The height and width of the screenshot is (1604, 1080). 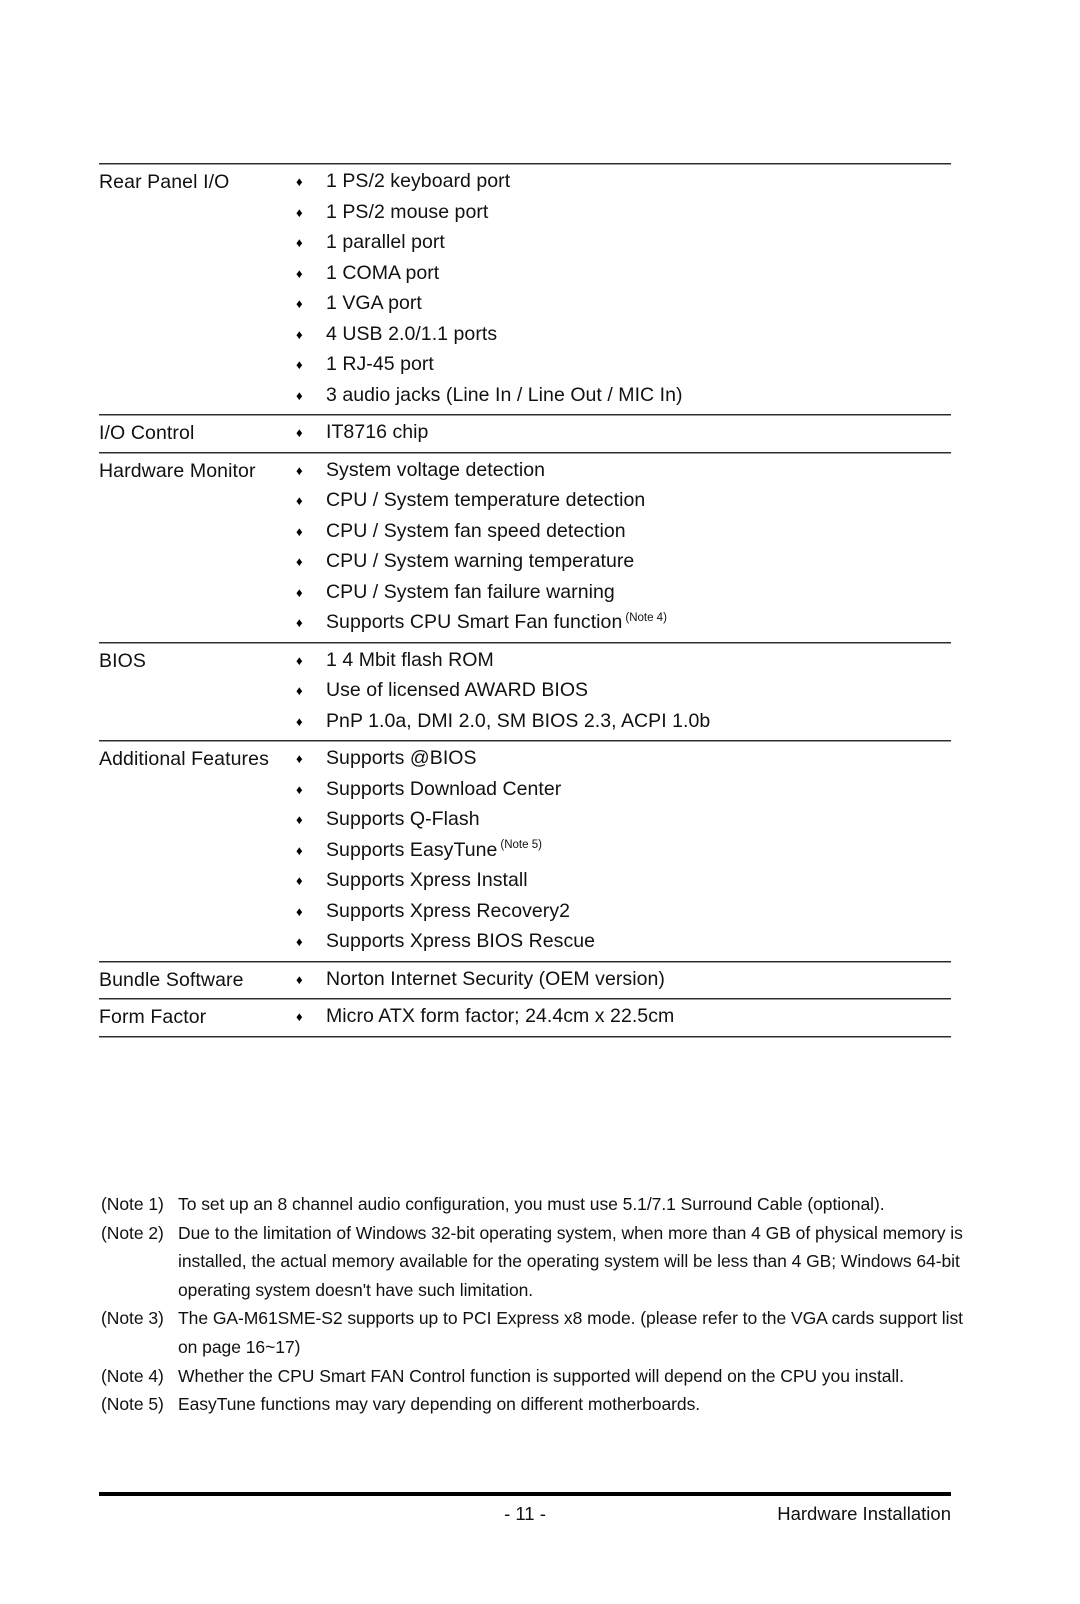 I want to click on spec-list-item: ♦ Supports CPU Smart Fan function (Note 4), so click(x=623, y=623).